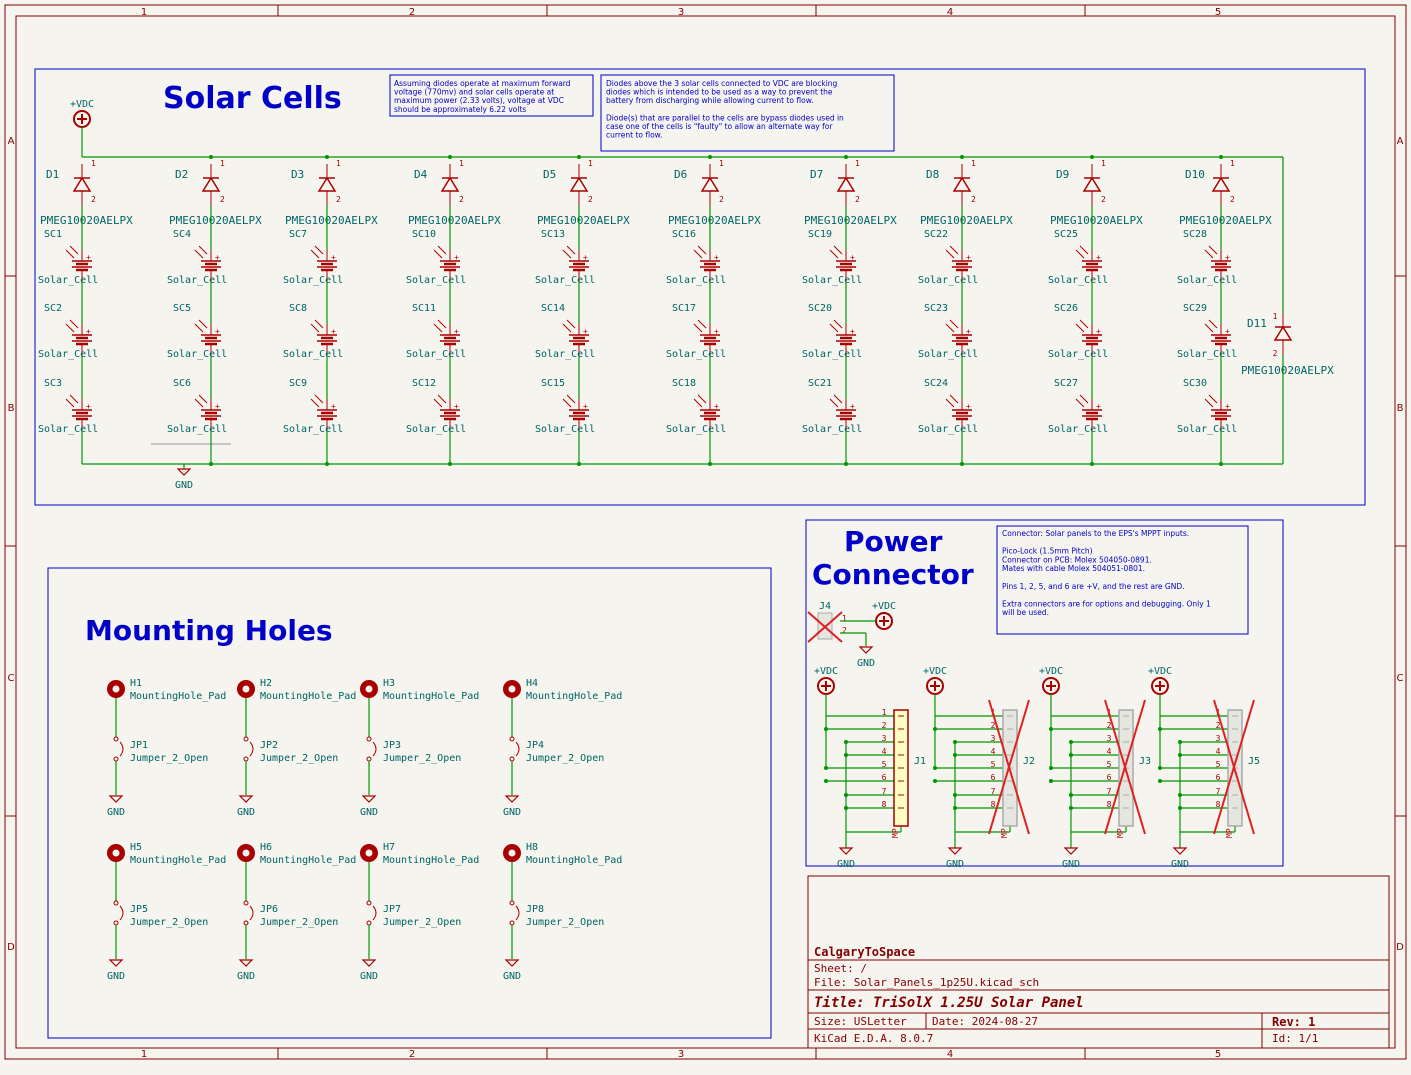 This screenshot has height=1075, width=1411. Describe the element at coordinates (424, 234) in the screenshot. I see `cell-ref: SC10` at that location.